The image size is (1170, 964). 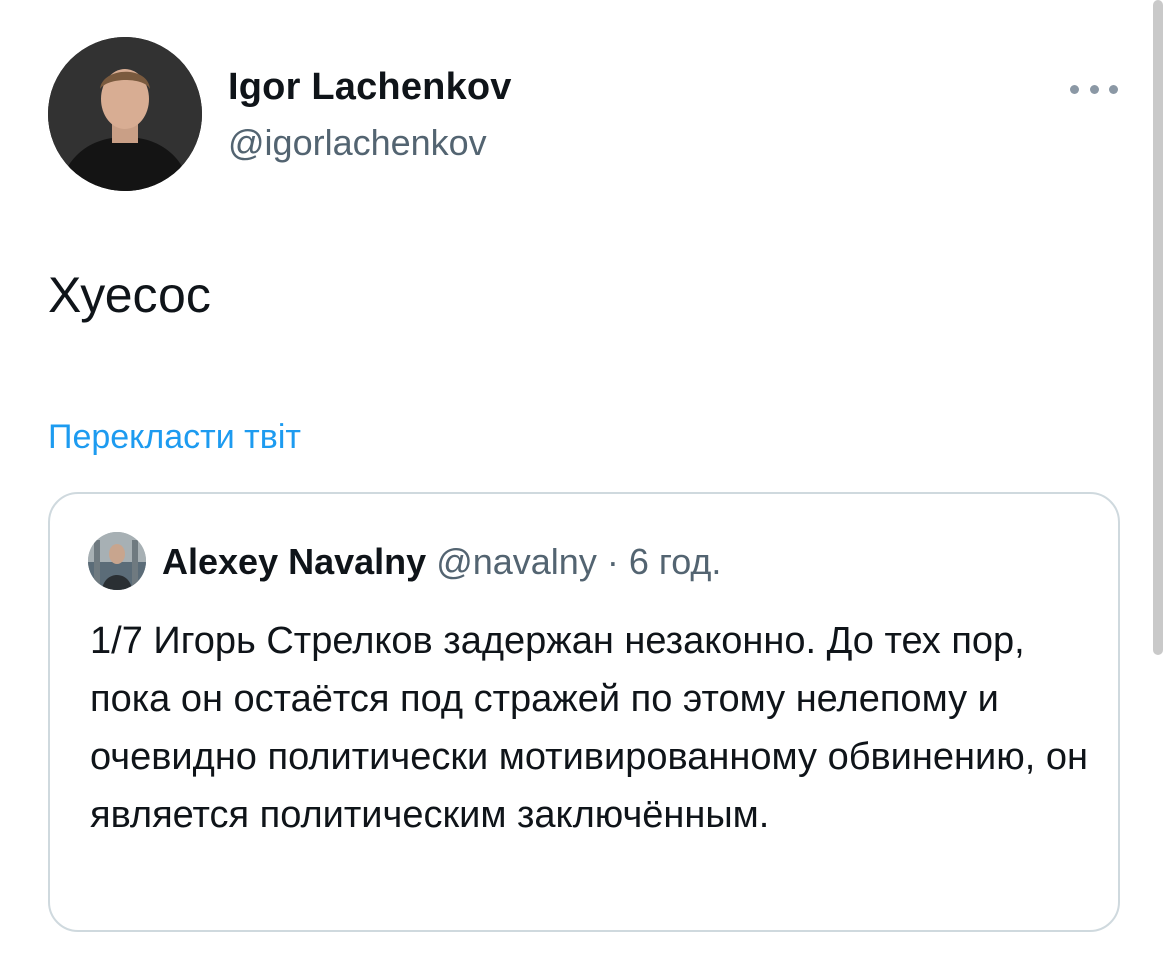 I want to click on author-display-name: Igor Lachenkov, so click(x=370, y=87).